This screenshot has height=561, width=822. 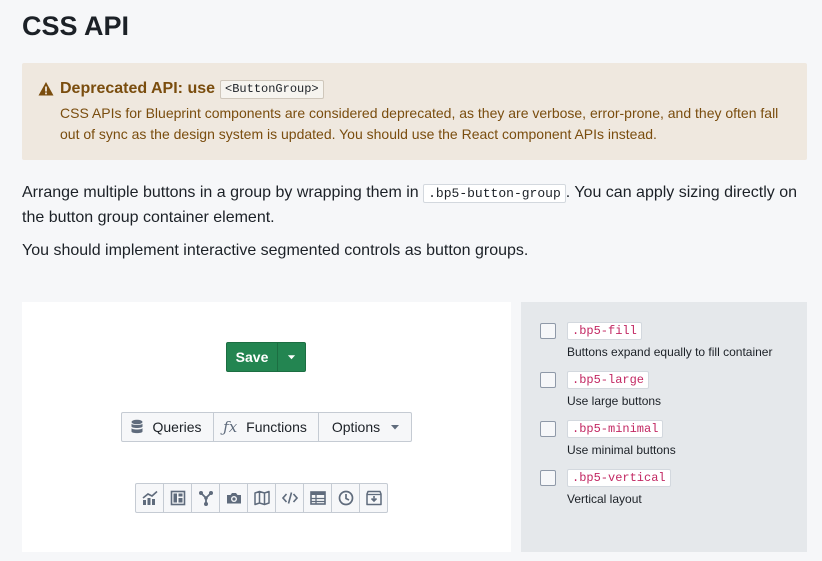 I want to click on code-icon, so click(x=289, y=498).